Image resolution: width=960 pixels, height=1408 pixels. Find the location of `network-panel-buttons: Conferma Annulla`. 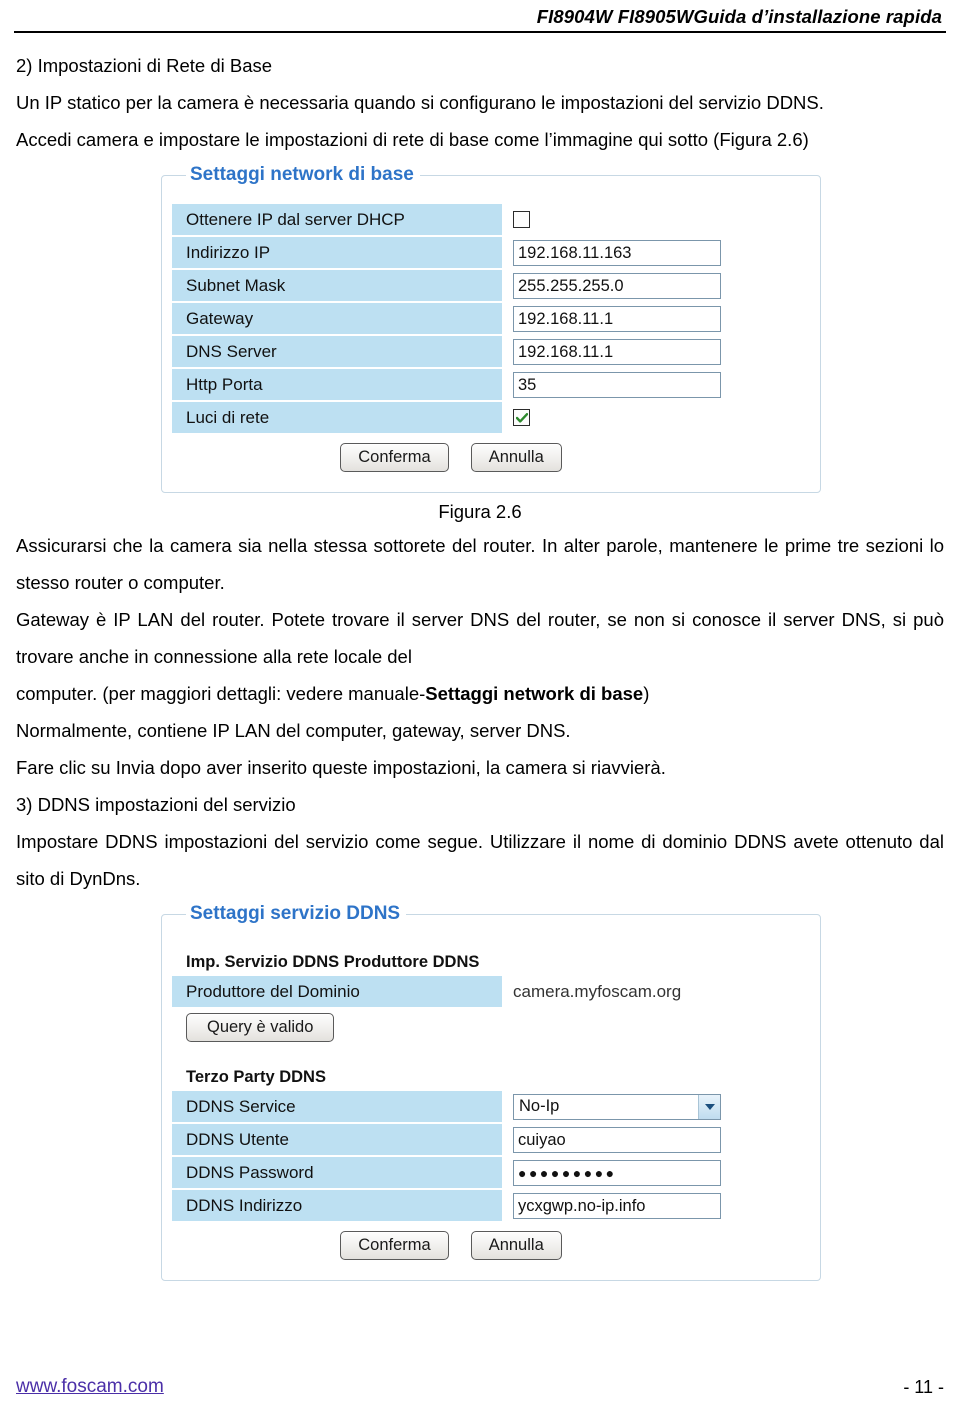

network-panel-buttons: Conferma Annulla is located at coordinates (491, 457).